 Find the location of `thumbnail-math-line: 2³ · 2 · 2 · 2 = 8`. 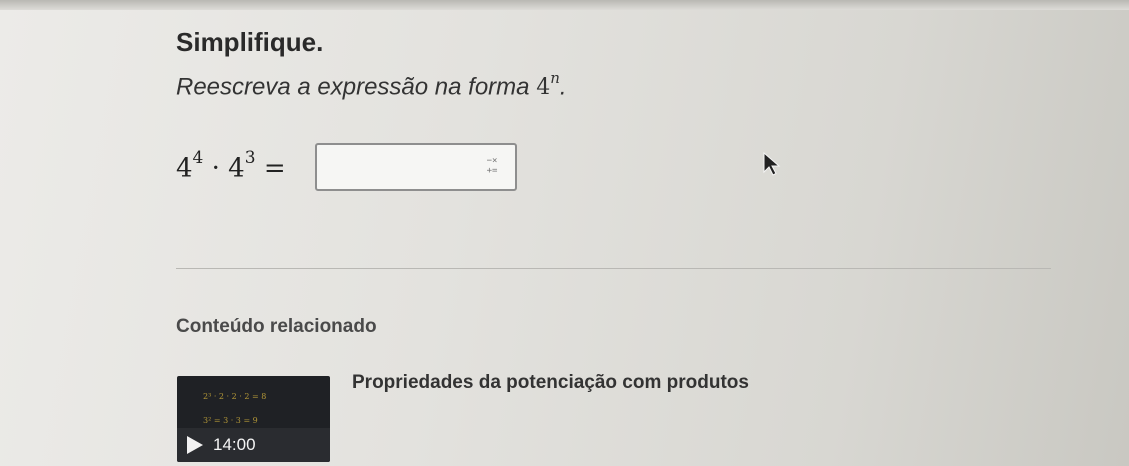

thumbnail-math-line: 2³ · 2 · 2 · 2 = 8 is located at coordinates (235, 396).